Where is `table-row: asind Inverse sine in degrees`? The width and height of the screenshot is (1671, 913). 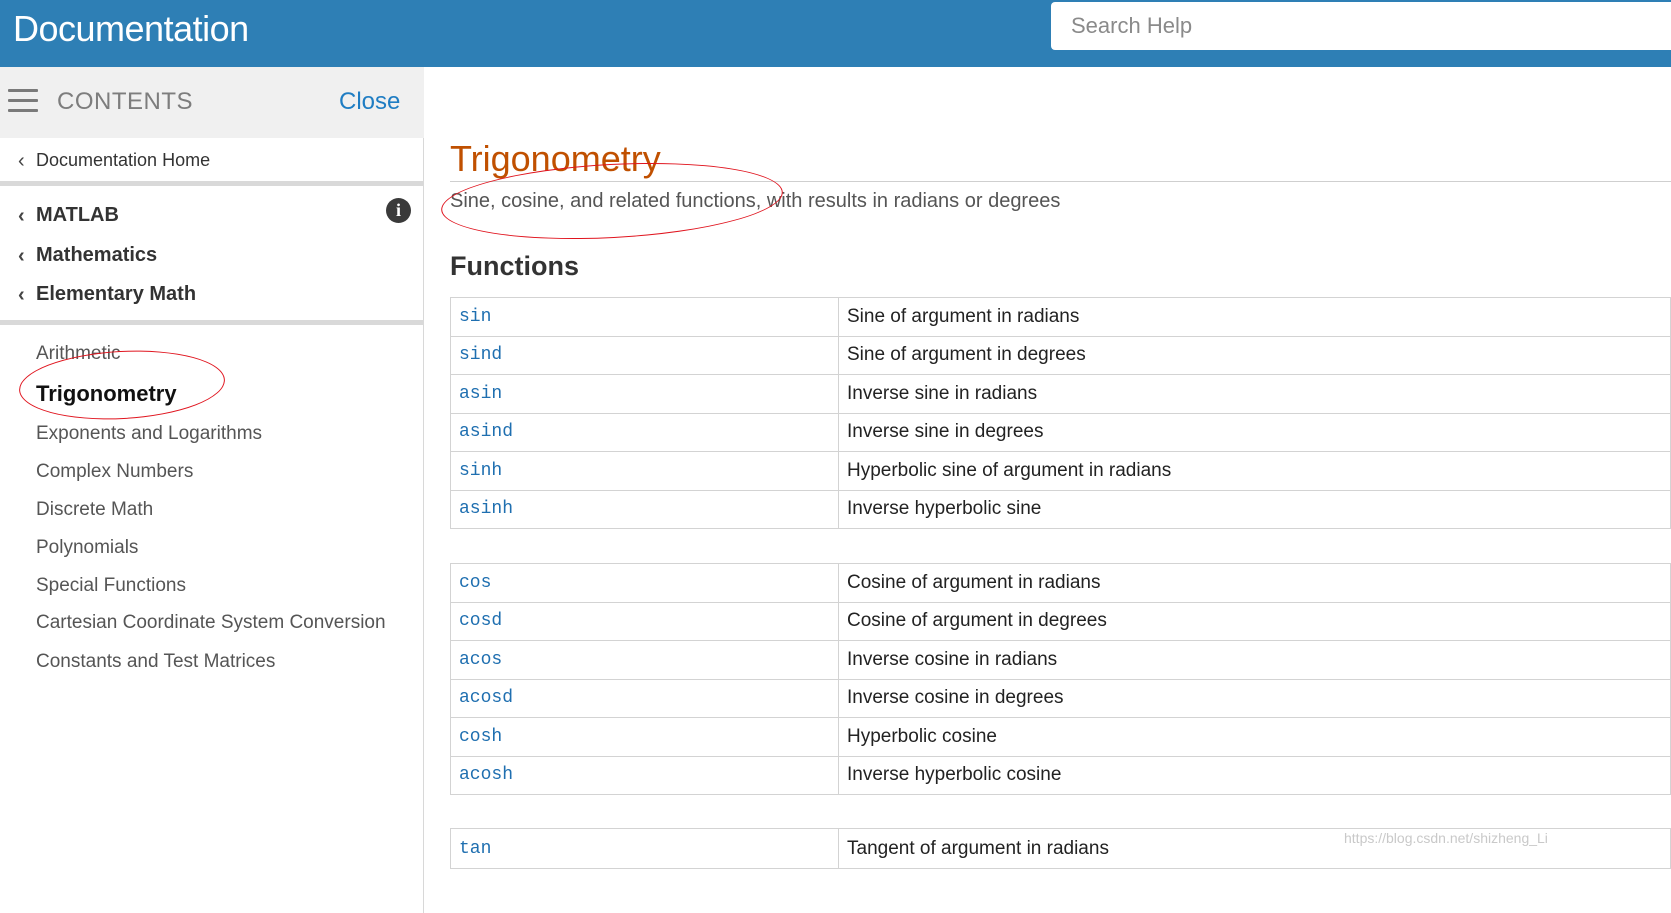 table-row: asind Inverse sine in degrees is located at coordinates (1060, 432).